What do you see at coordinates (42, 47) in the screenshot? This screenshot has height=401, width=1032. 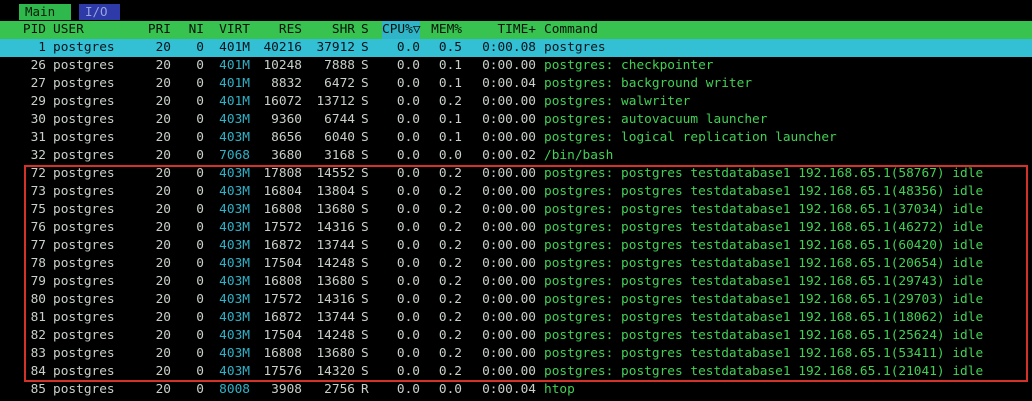 I see `cell-pid: 1` at bounding box center [42, 47].